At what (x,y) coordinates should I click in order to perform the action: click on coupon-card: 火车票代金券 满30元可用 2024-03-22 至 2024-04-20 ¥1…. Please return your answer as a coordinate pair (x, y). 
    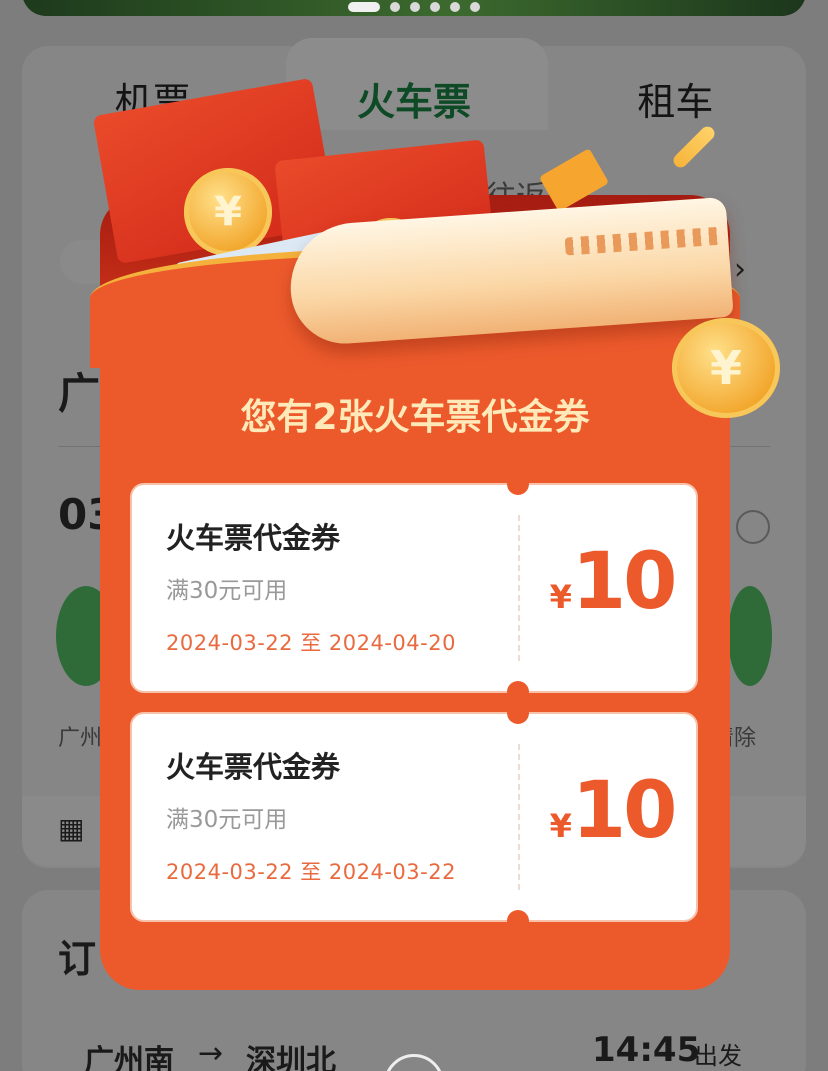
    Looking at the image, I should click on (414, 588).